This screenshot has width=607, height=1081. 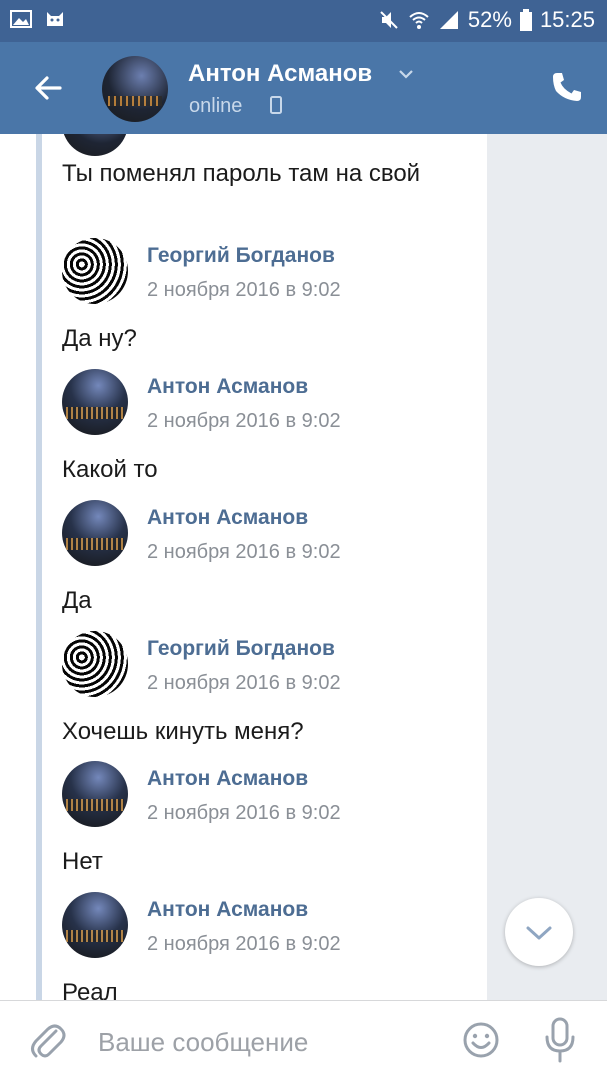 I want to click on message-text: Ты поменял пароль там на свой, so click(x=241, y=173).